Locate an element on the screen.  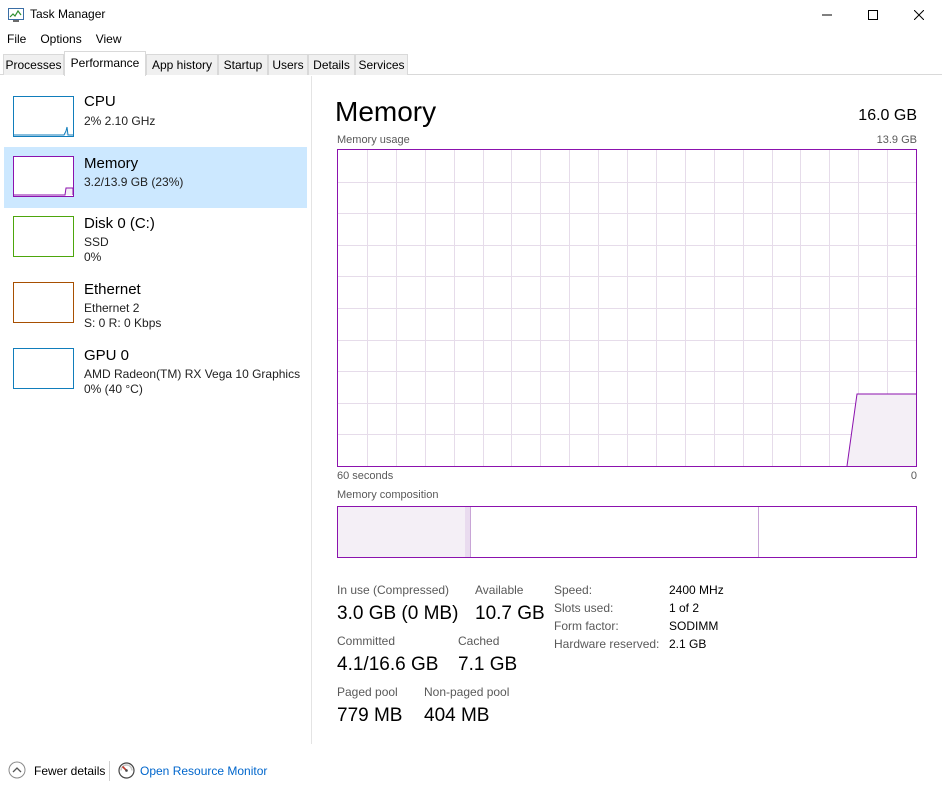
maximize-icon is located at coordinates (873, 15).